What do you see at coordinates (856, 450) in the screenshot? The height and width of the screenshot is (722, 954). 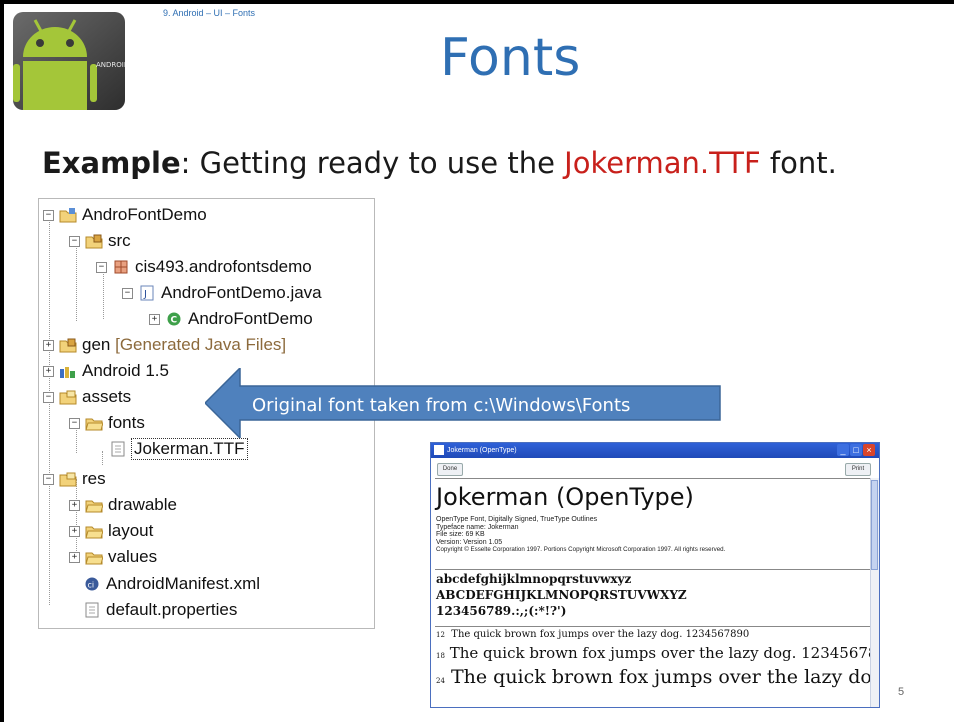 I see `maximize-button: □` at bounding box center [856, 450].